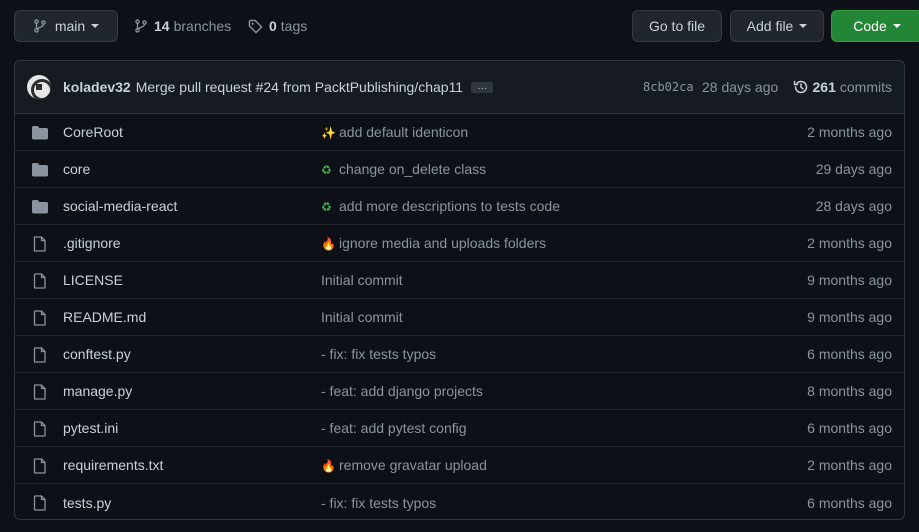 Image resolution: width=919 pixels, height=532 pixels. I want to click on branches-count: 14, so click(162, 26).